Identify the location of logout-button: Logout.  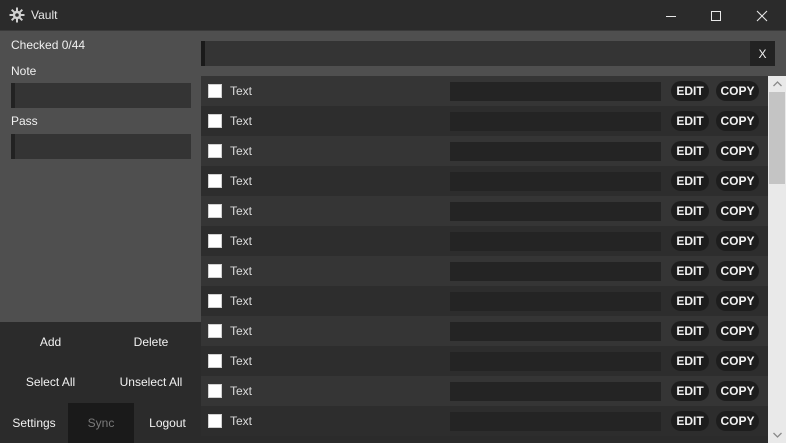
(167, 423).